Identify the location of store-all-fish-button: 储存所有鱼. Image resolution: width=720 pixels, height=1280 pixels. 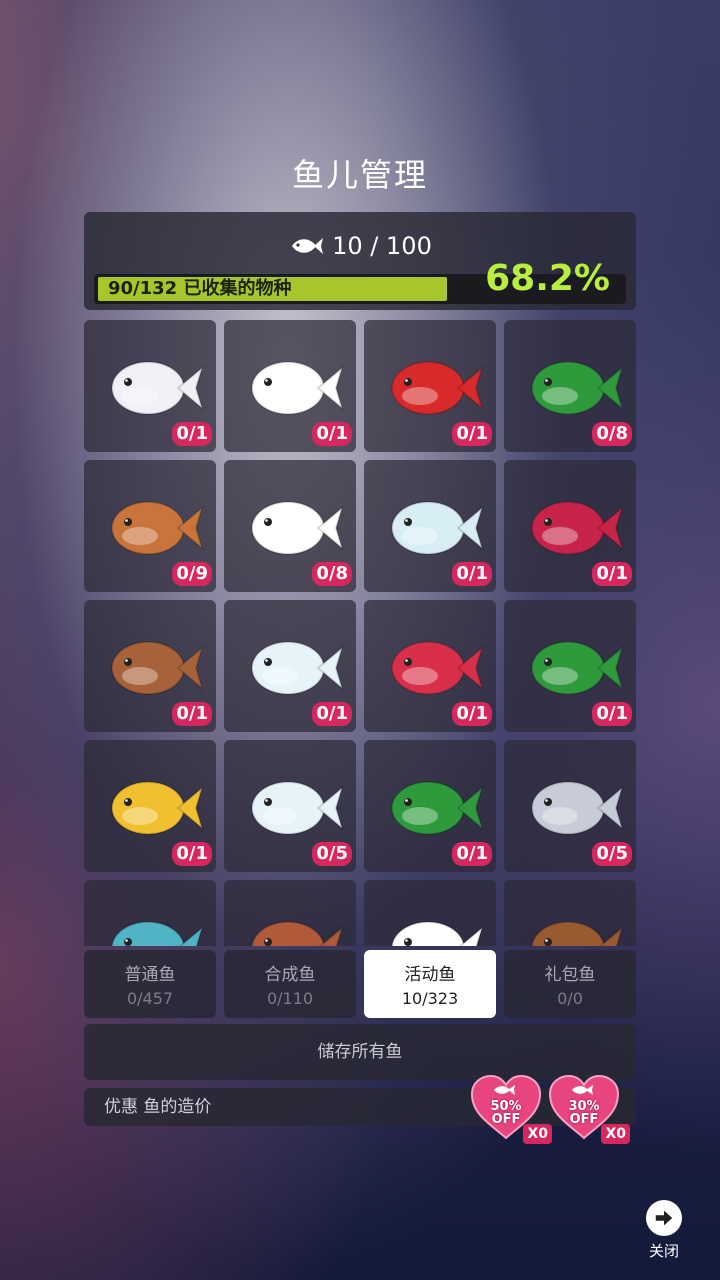
(360, 1052).